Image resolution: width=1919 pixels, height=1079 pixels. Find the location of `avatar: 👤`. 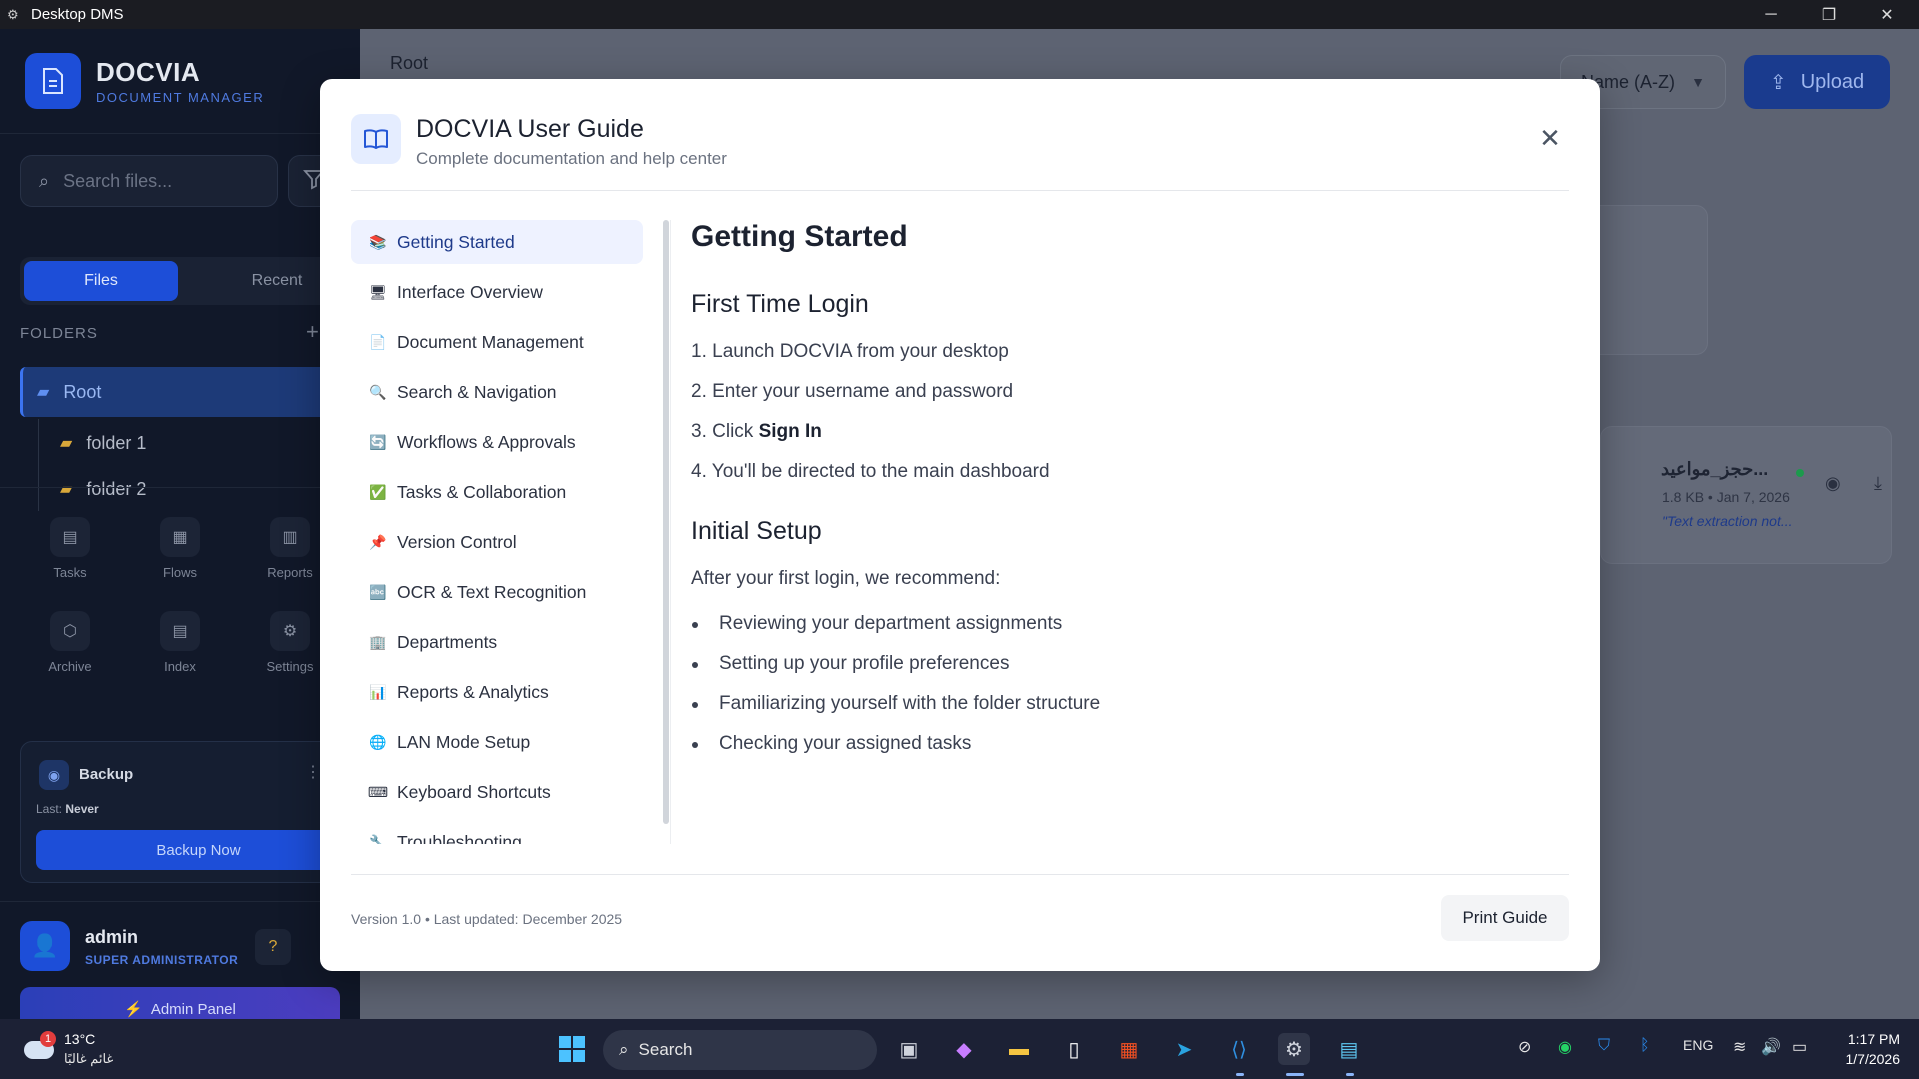

avatar: 👤 is located at coordinates (45, 946).